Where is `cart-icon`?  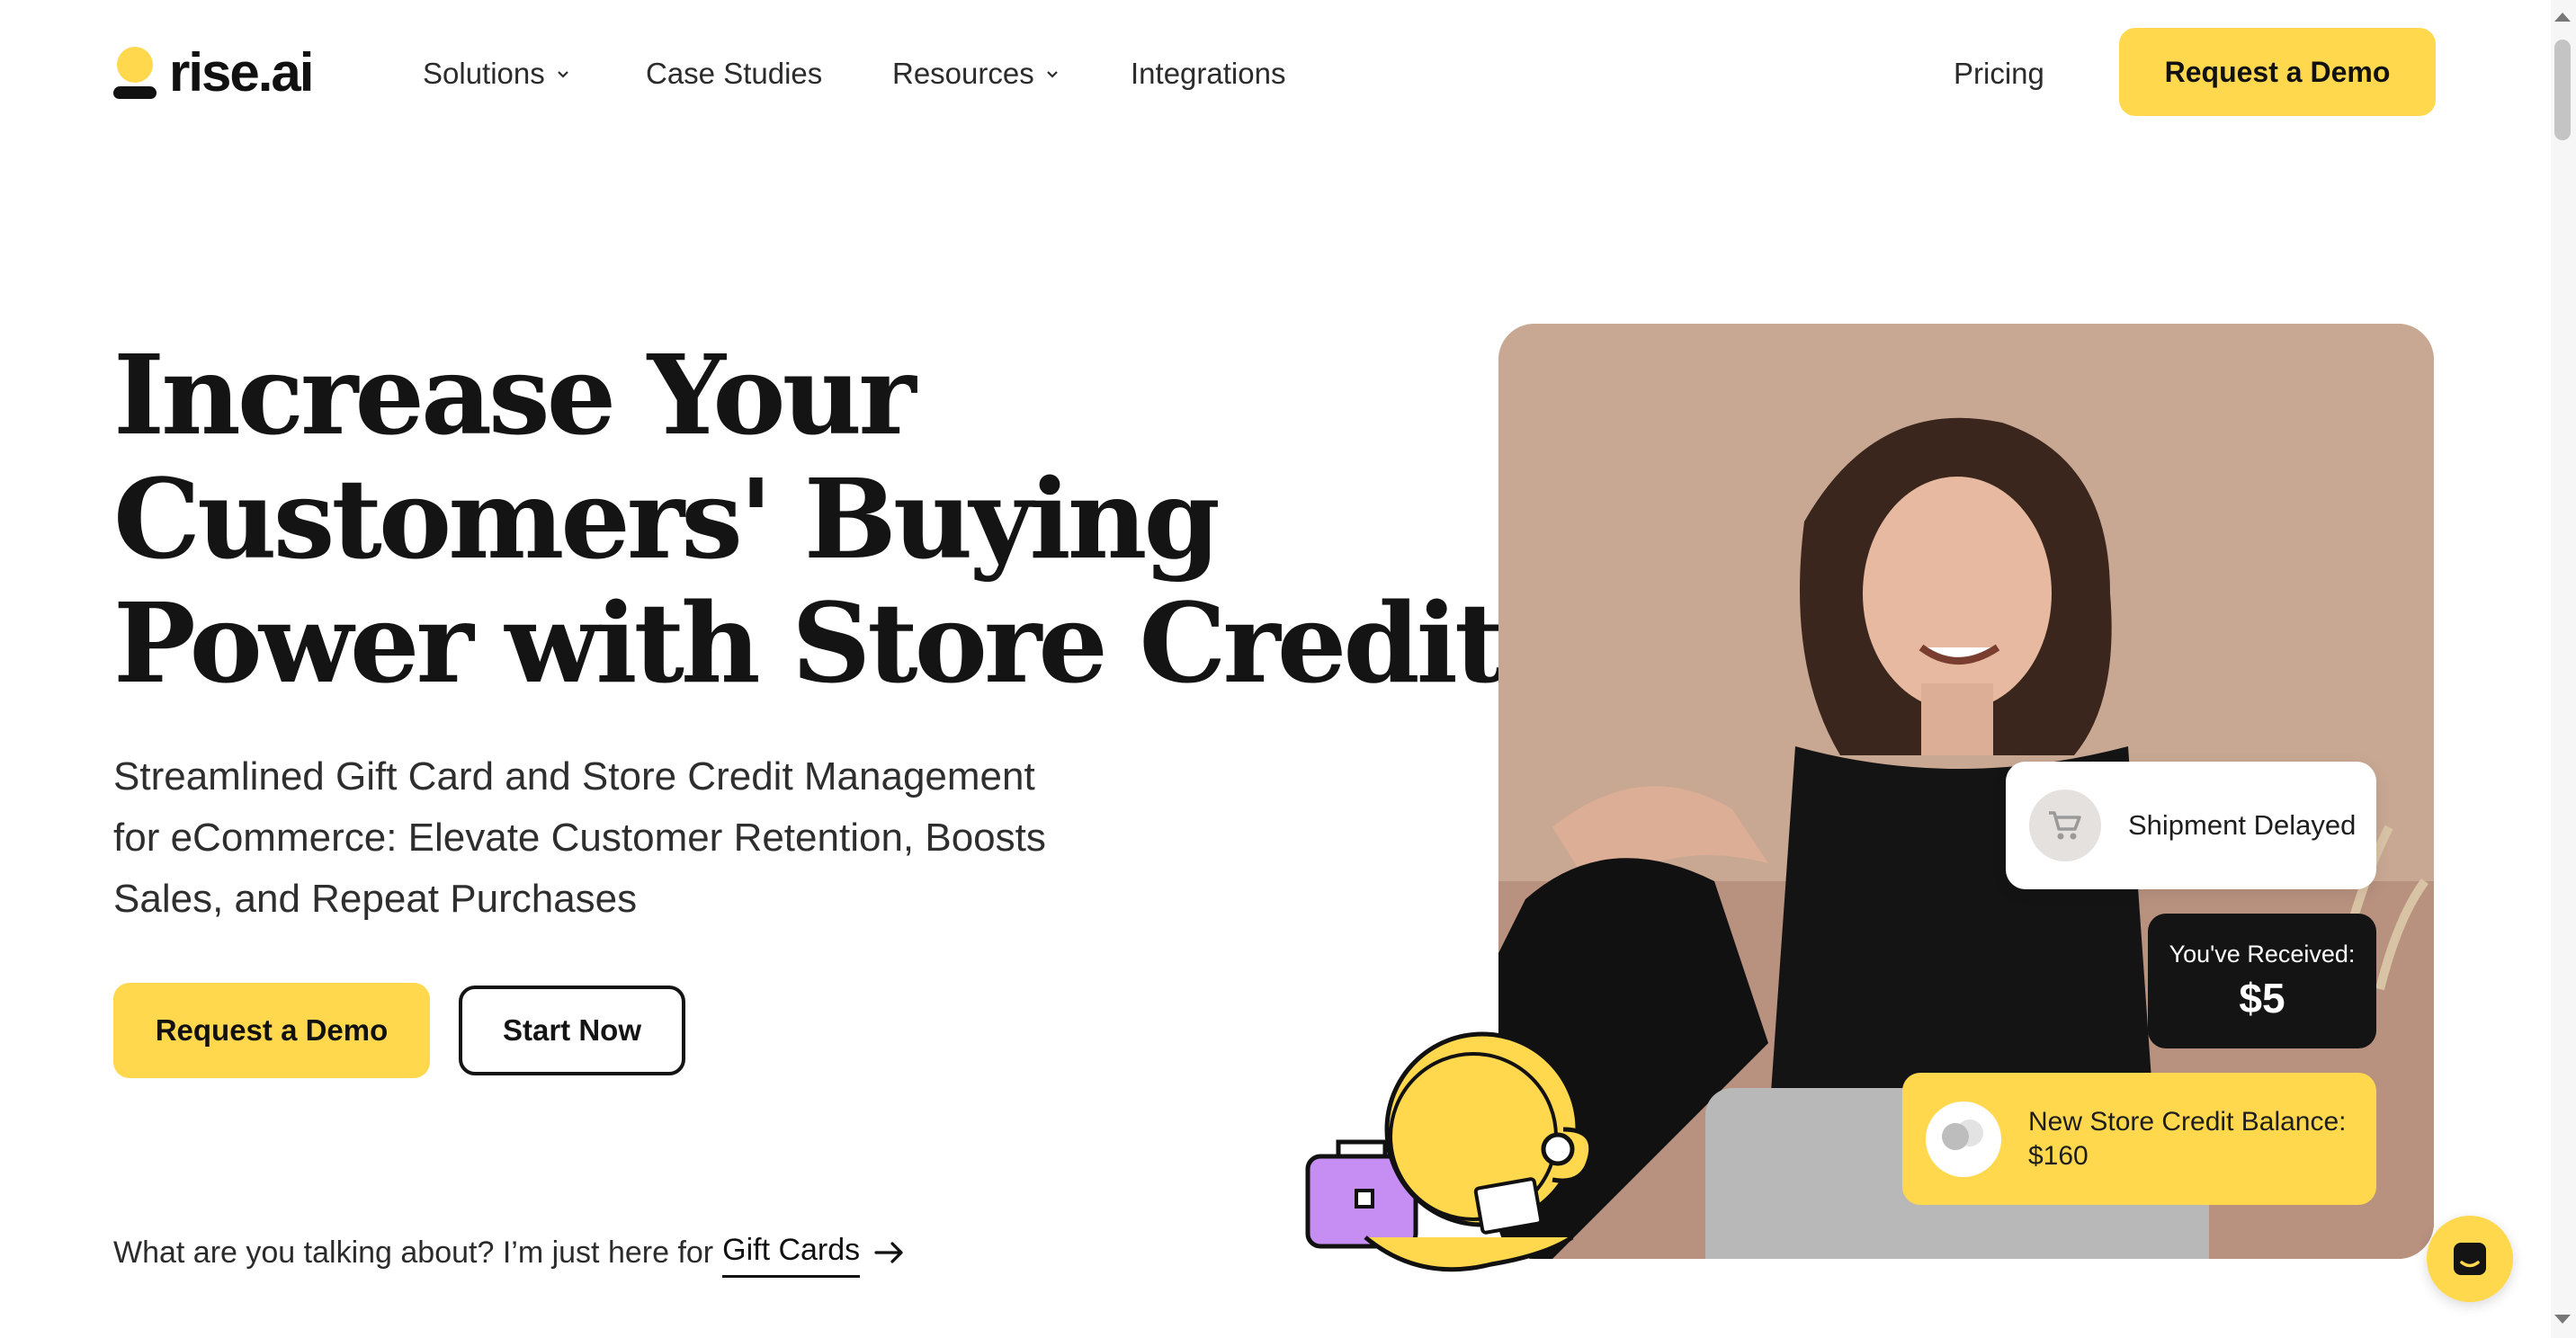
cart-icon is located at coordinates (2065, 826).